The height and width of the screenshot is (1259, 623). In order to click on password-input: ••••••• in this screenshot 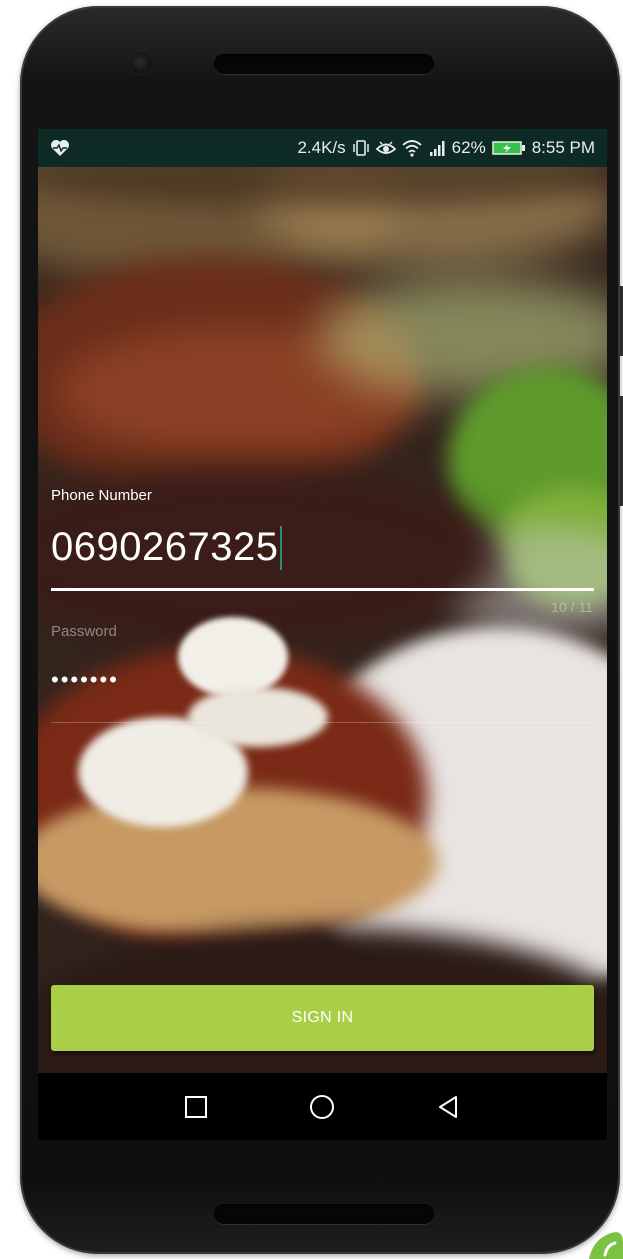, I will do `click(85, 680)`.